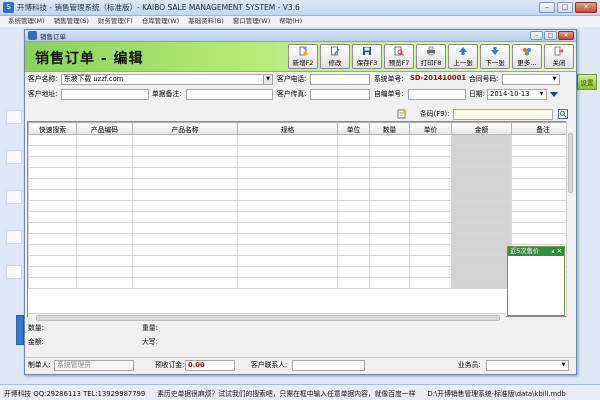 This screenshot has width=600, height=400. What do you see at coordinates (389, 128) in the screenshot?
I see `column-header: 数量` at bounding box center [389, 128].